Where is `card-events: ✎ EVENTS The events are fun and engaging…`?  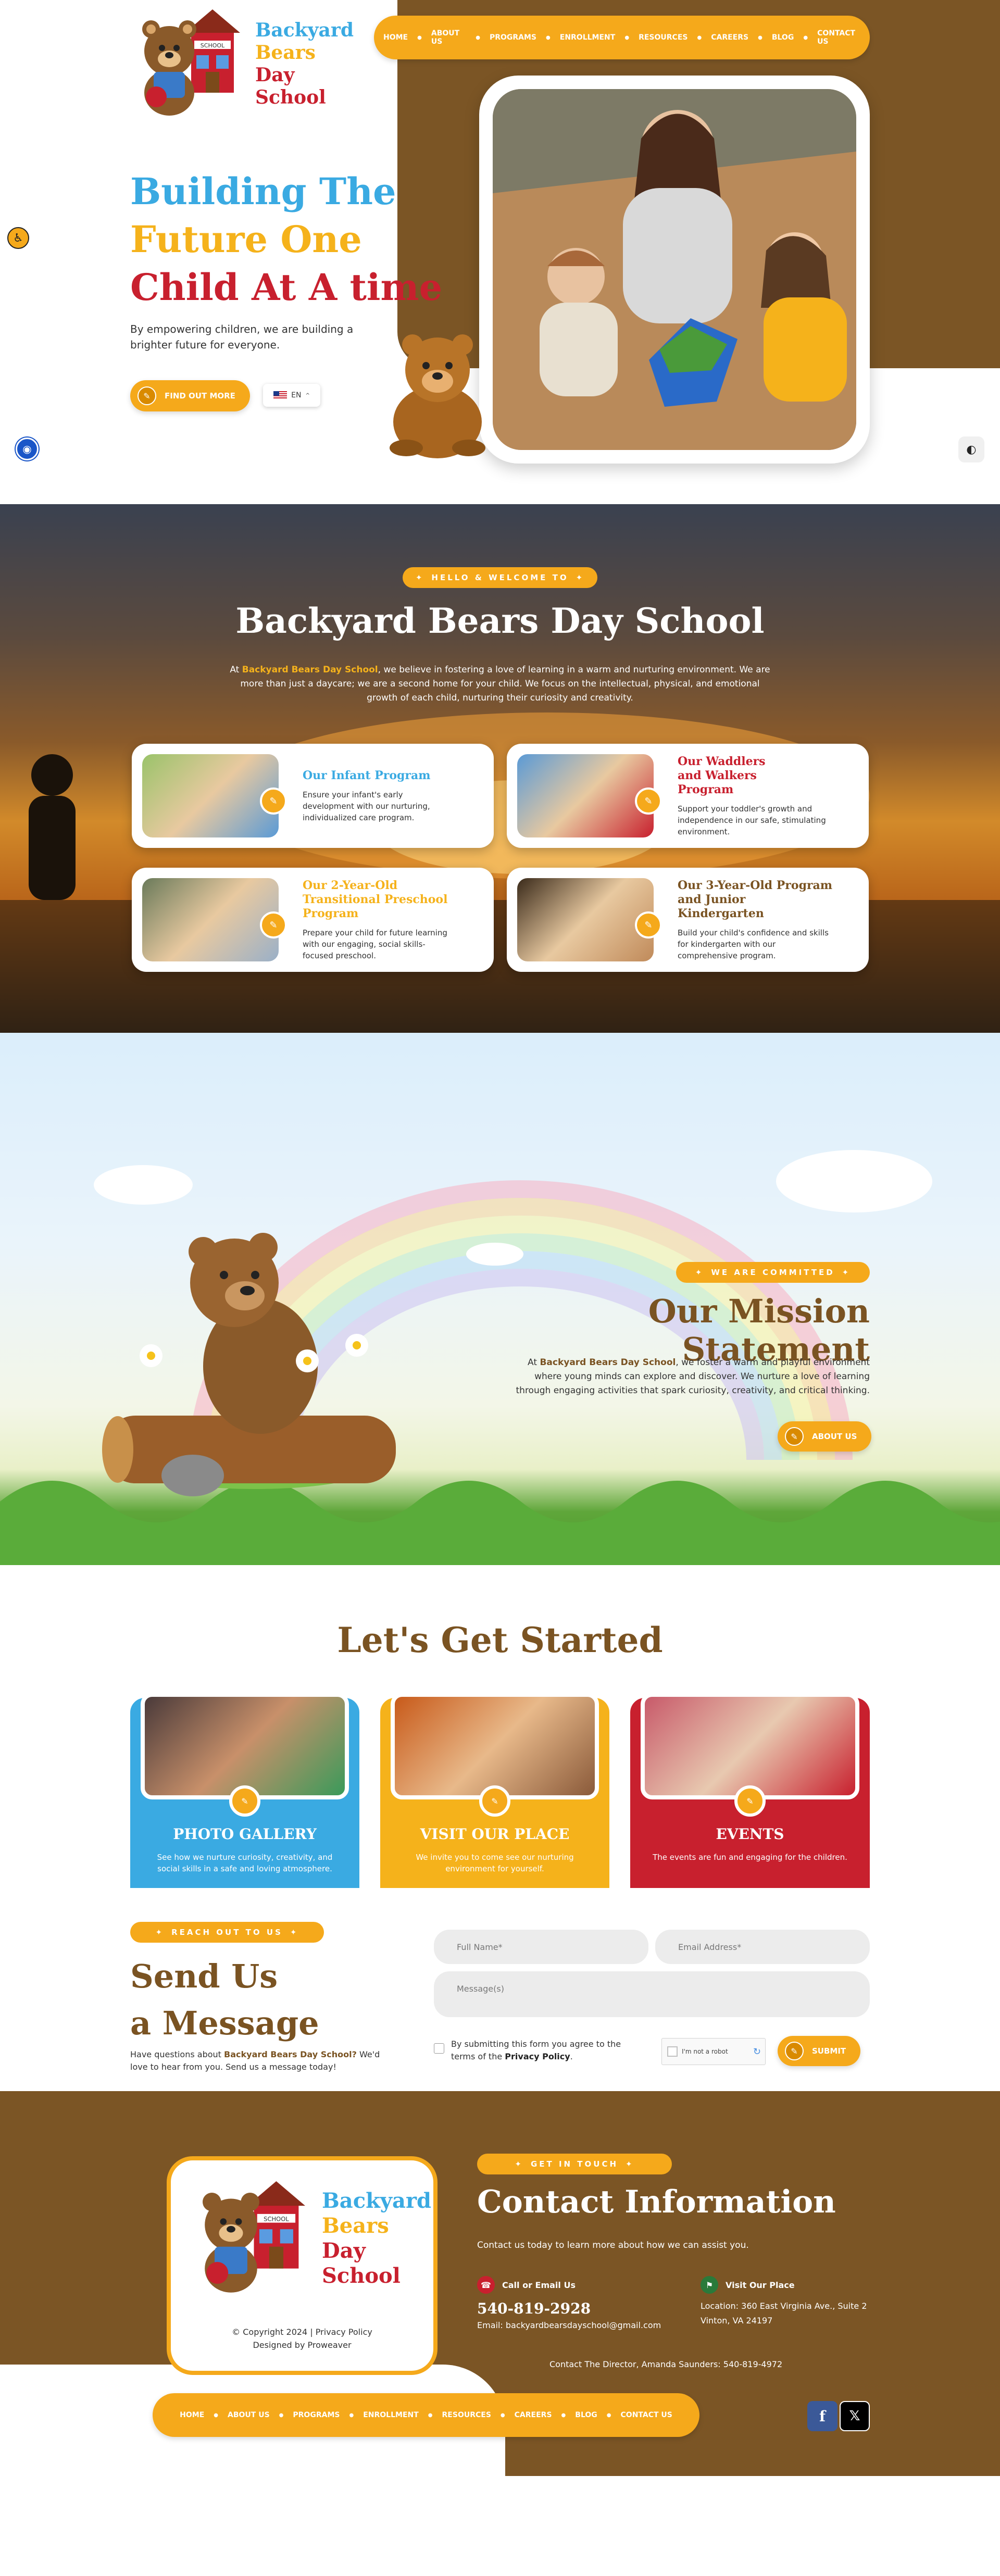 card-events: ✎ EVENTS The events are fun and engaging… is located at coordinates (750, 1805).